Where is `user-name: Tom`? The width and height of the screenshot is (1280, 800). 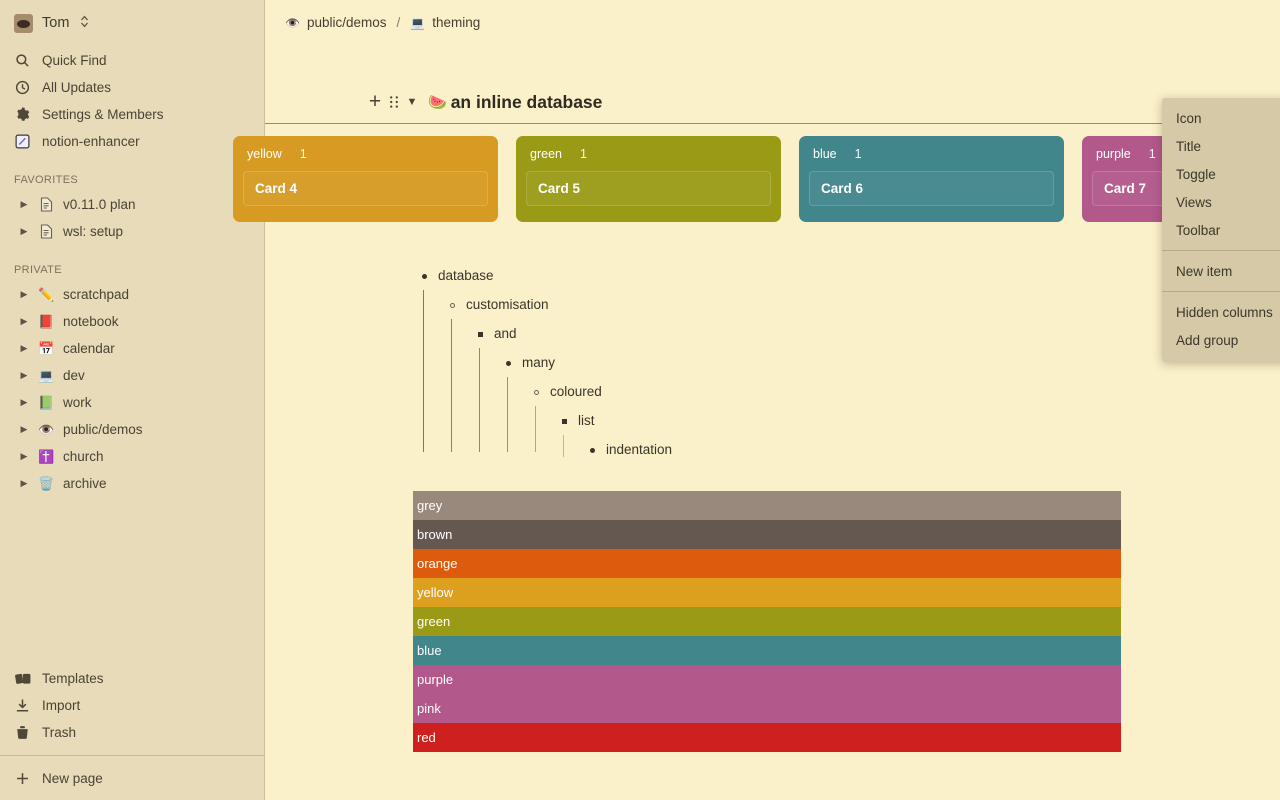 user-name: Tom is located at coordinates (56, 23).